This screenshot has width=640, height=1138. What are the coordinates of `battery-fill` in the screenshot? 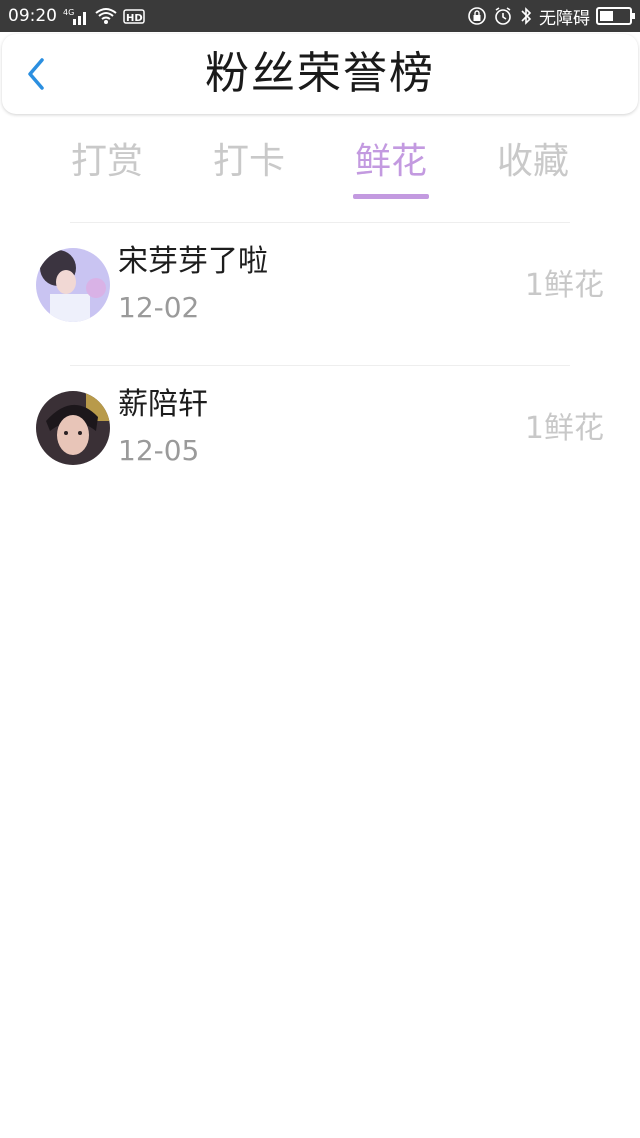 It's located at (606, 16).